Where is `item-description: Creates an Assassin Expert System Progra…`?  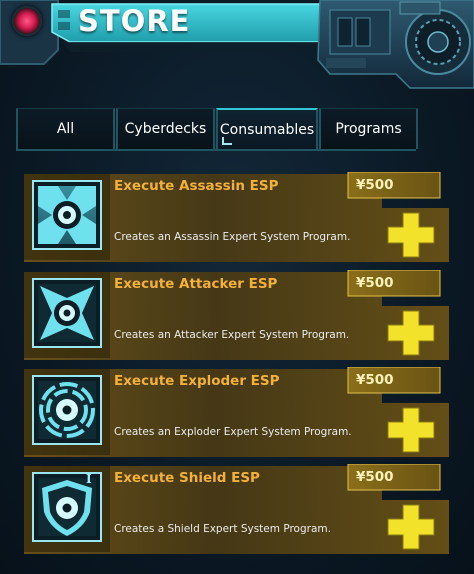
item-description: Creates an Assassin Expert System Progra… is located at coordinates (232, 237).